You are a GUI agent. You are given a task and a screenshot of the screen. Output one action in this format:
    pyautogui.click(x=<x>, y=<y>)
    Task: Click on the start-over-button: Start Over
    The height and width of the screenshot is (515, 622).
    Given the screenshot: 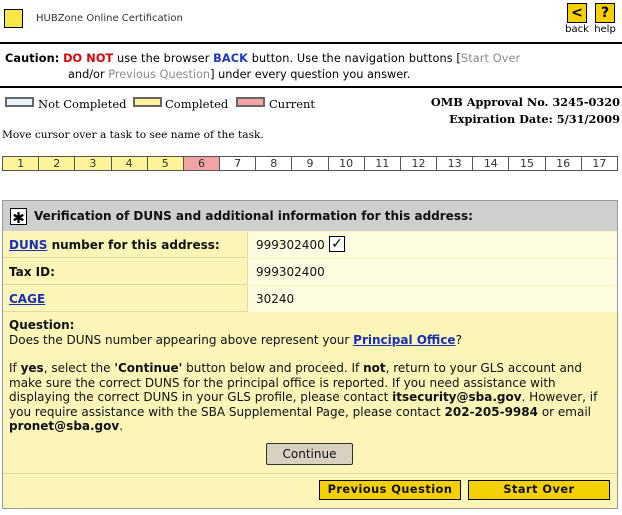 What is the action you would take?
    pyautogui.click(x=539, y=490)
    